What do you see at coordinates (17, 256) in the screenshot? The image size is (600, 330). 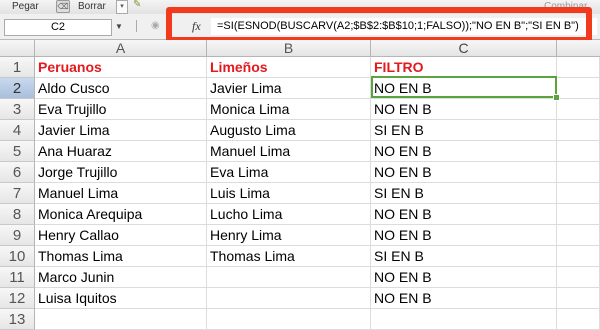 I see `row-header: 10` at bounding box center [17, 256].